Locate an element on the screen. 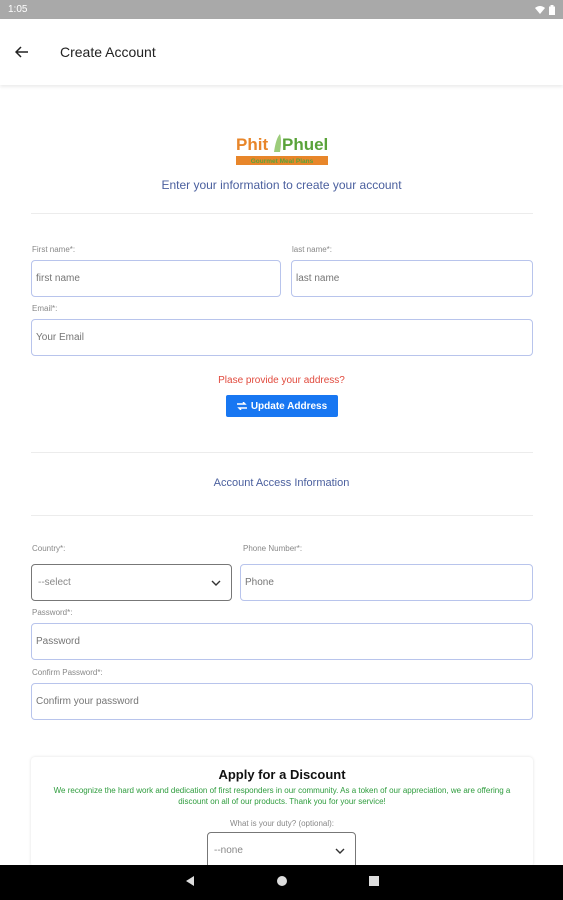 Image resolution: width=563 pixels, height=900 pixels. arrow-left-icon is located at coordinates (21, 52).